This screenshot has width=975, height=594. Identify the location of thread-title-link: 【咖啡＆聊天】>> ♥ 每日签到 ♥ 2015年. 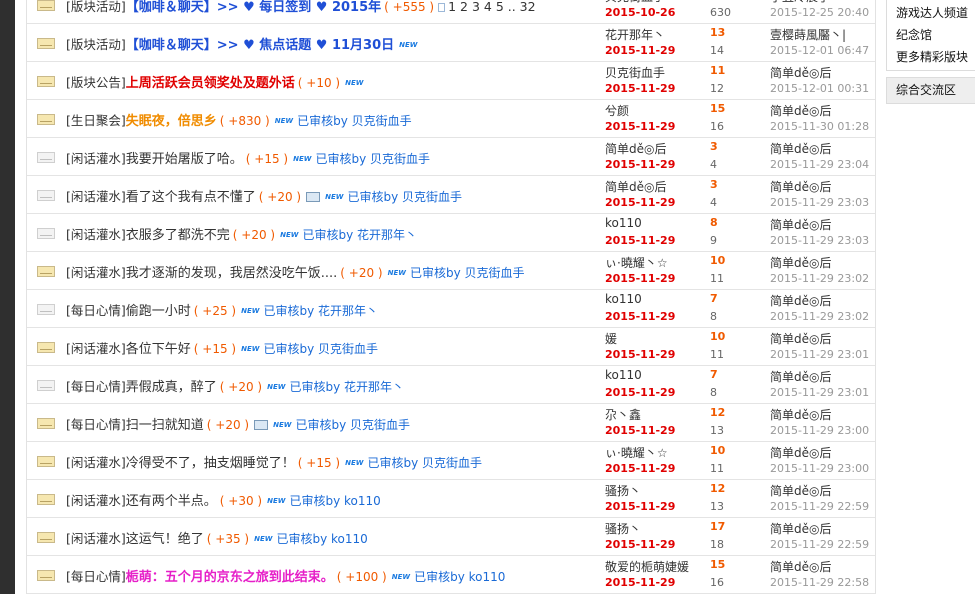
(253, 7).